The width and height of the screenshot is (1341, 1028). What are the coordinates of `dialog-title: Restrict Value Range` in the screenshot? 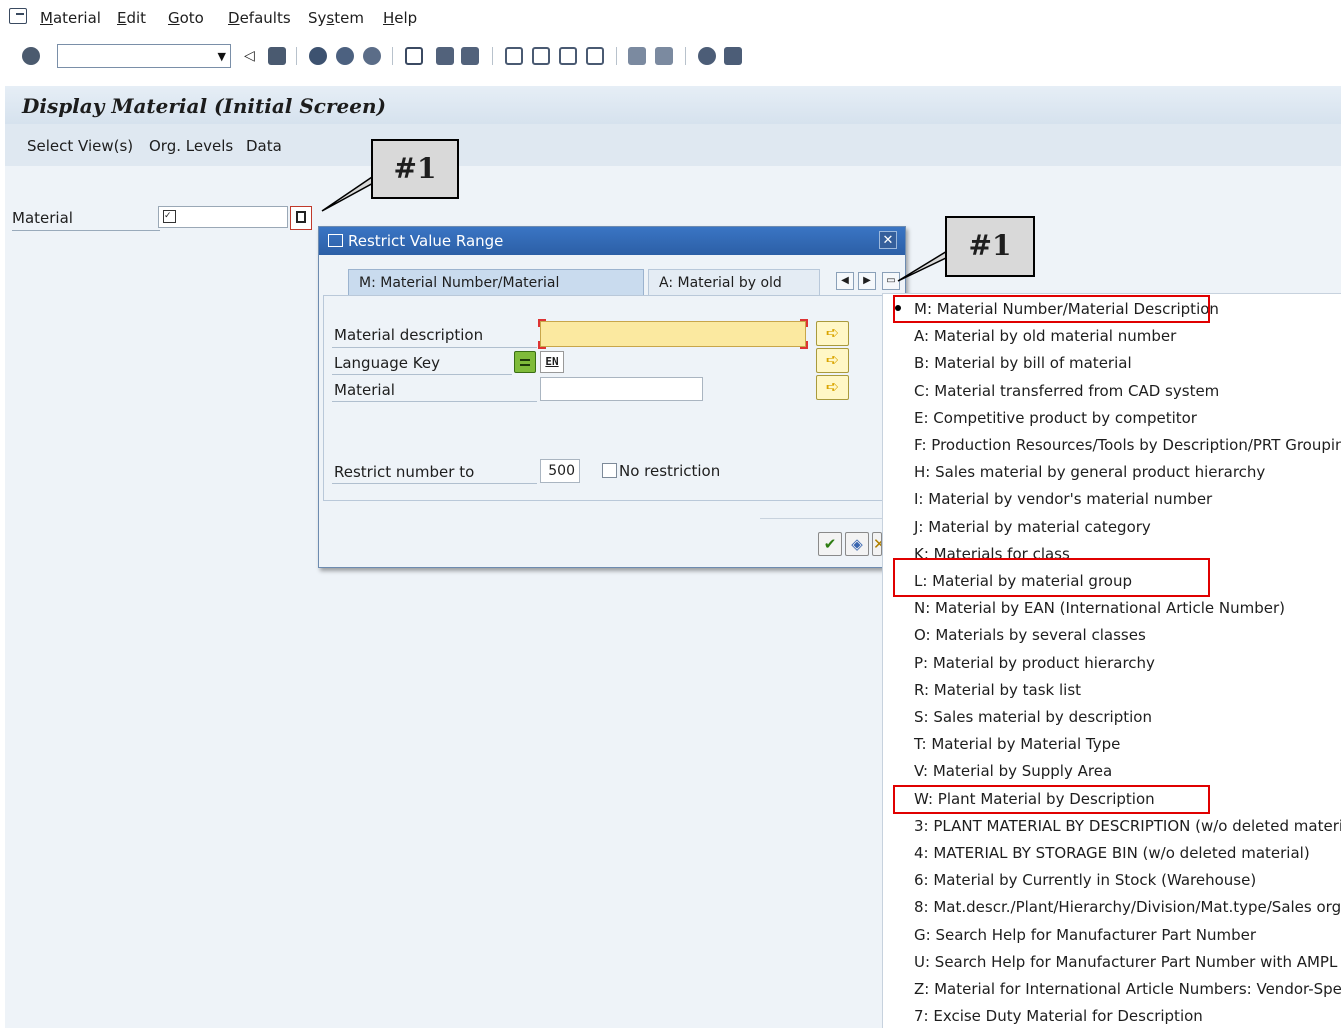 It's located at (426, 241).